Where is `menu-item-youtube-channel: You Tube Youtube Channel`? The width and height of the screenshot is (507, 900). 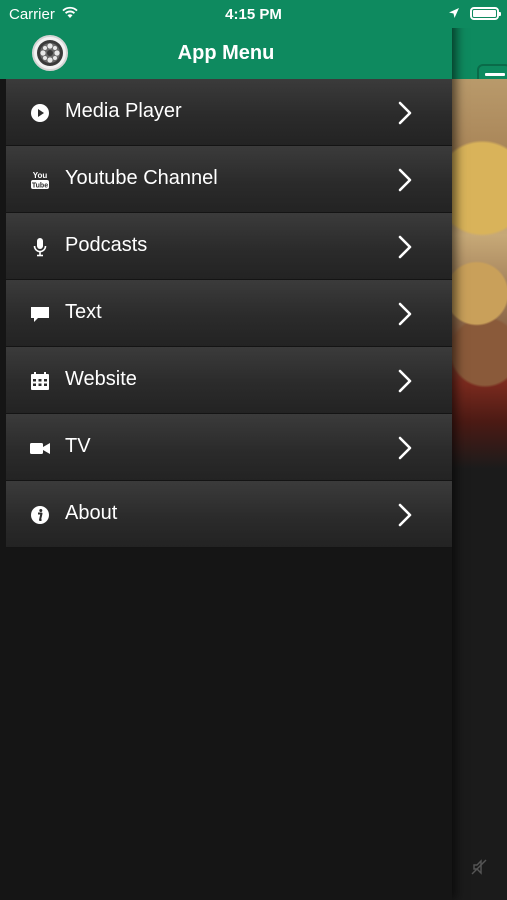
menu-item-youtube-channel: You Tube Youtube Channel is located at coordinates (229, 179).